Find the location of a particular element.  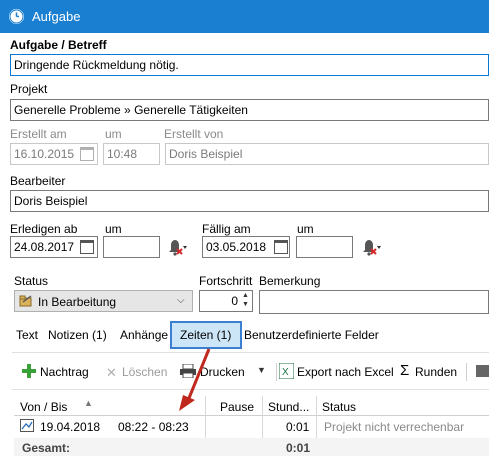

tab-anhaenge: Anhänge is located at coordinates (144, 335).